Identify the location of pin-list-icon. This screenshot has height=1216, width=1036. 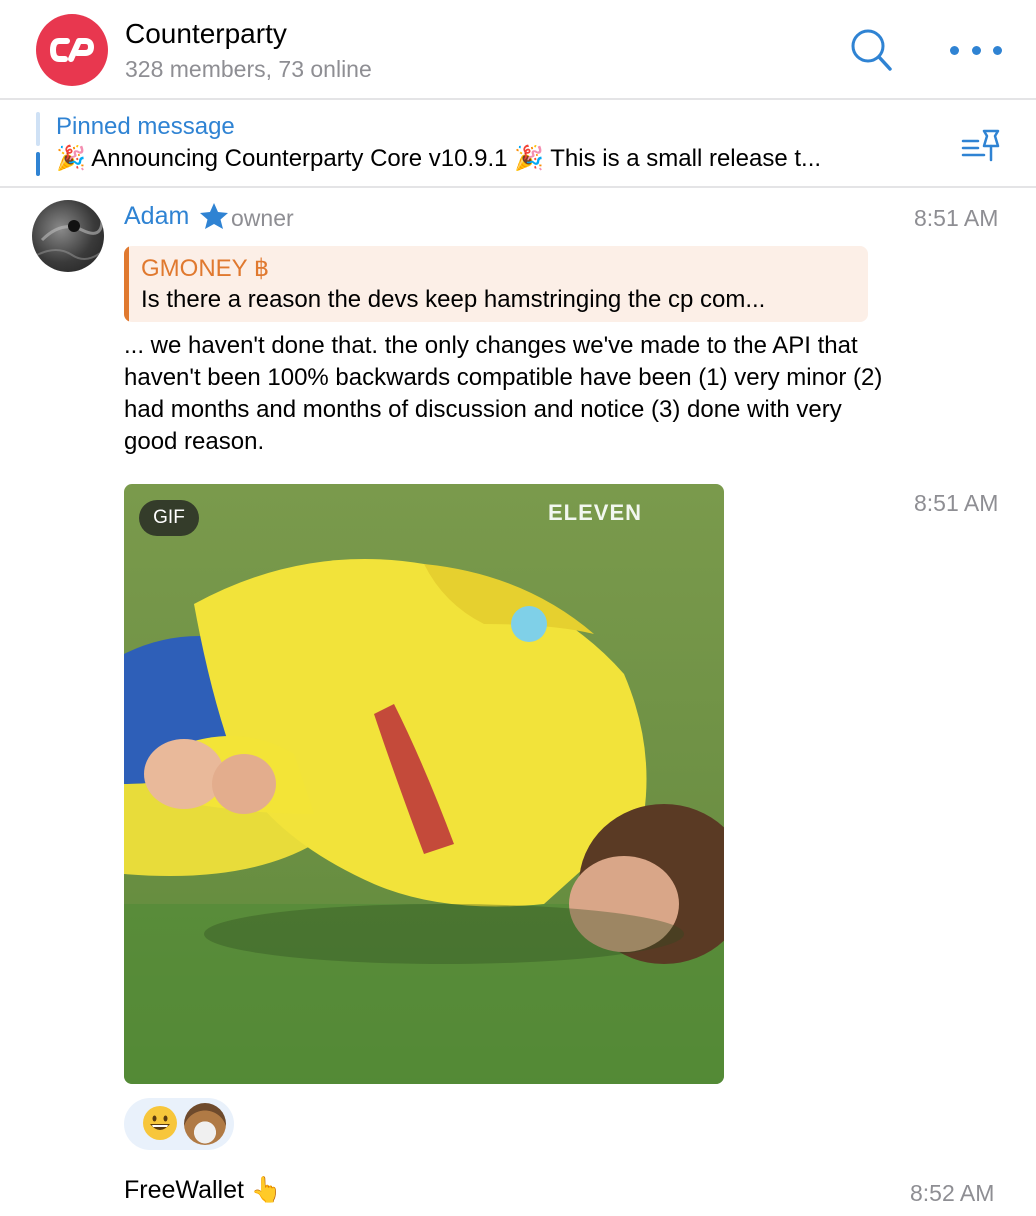
(980, 145).